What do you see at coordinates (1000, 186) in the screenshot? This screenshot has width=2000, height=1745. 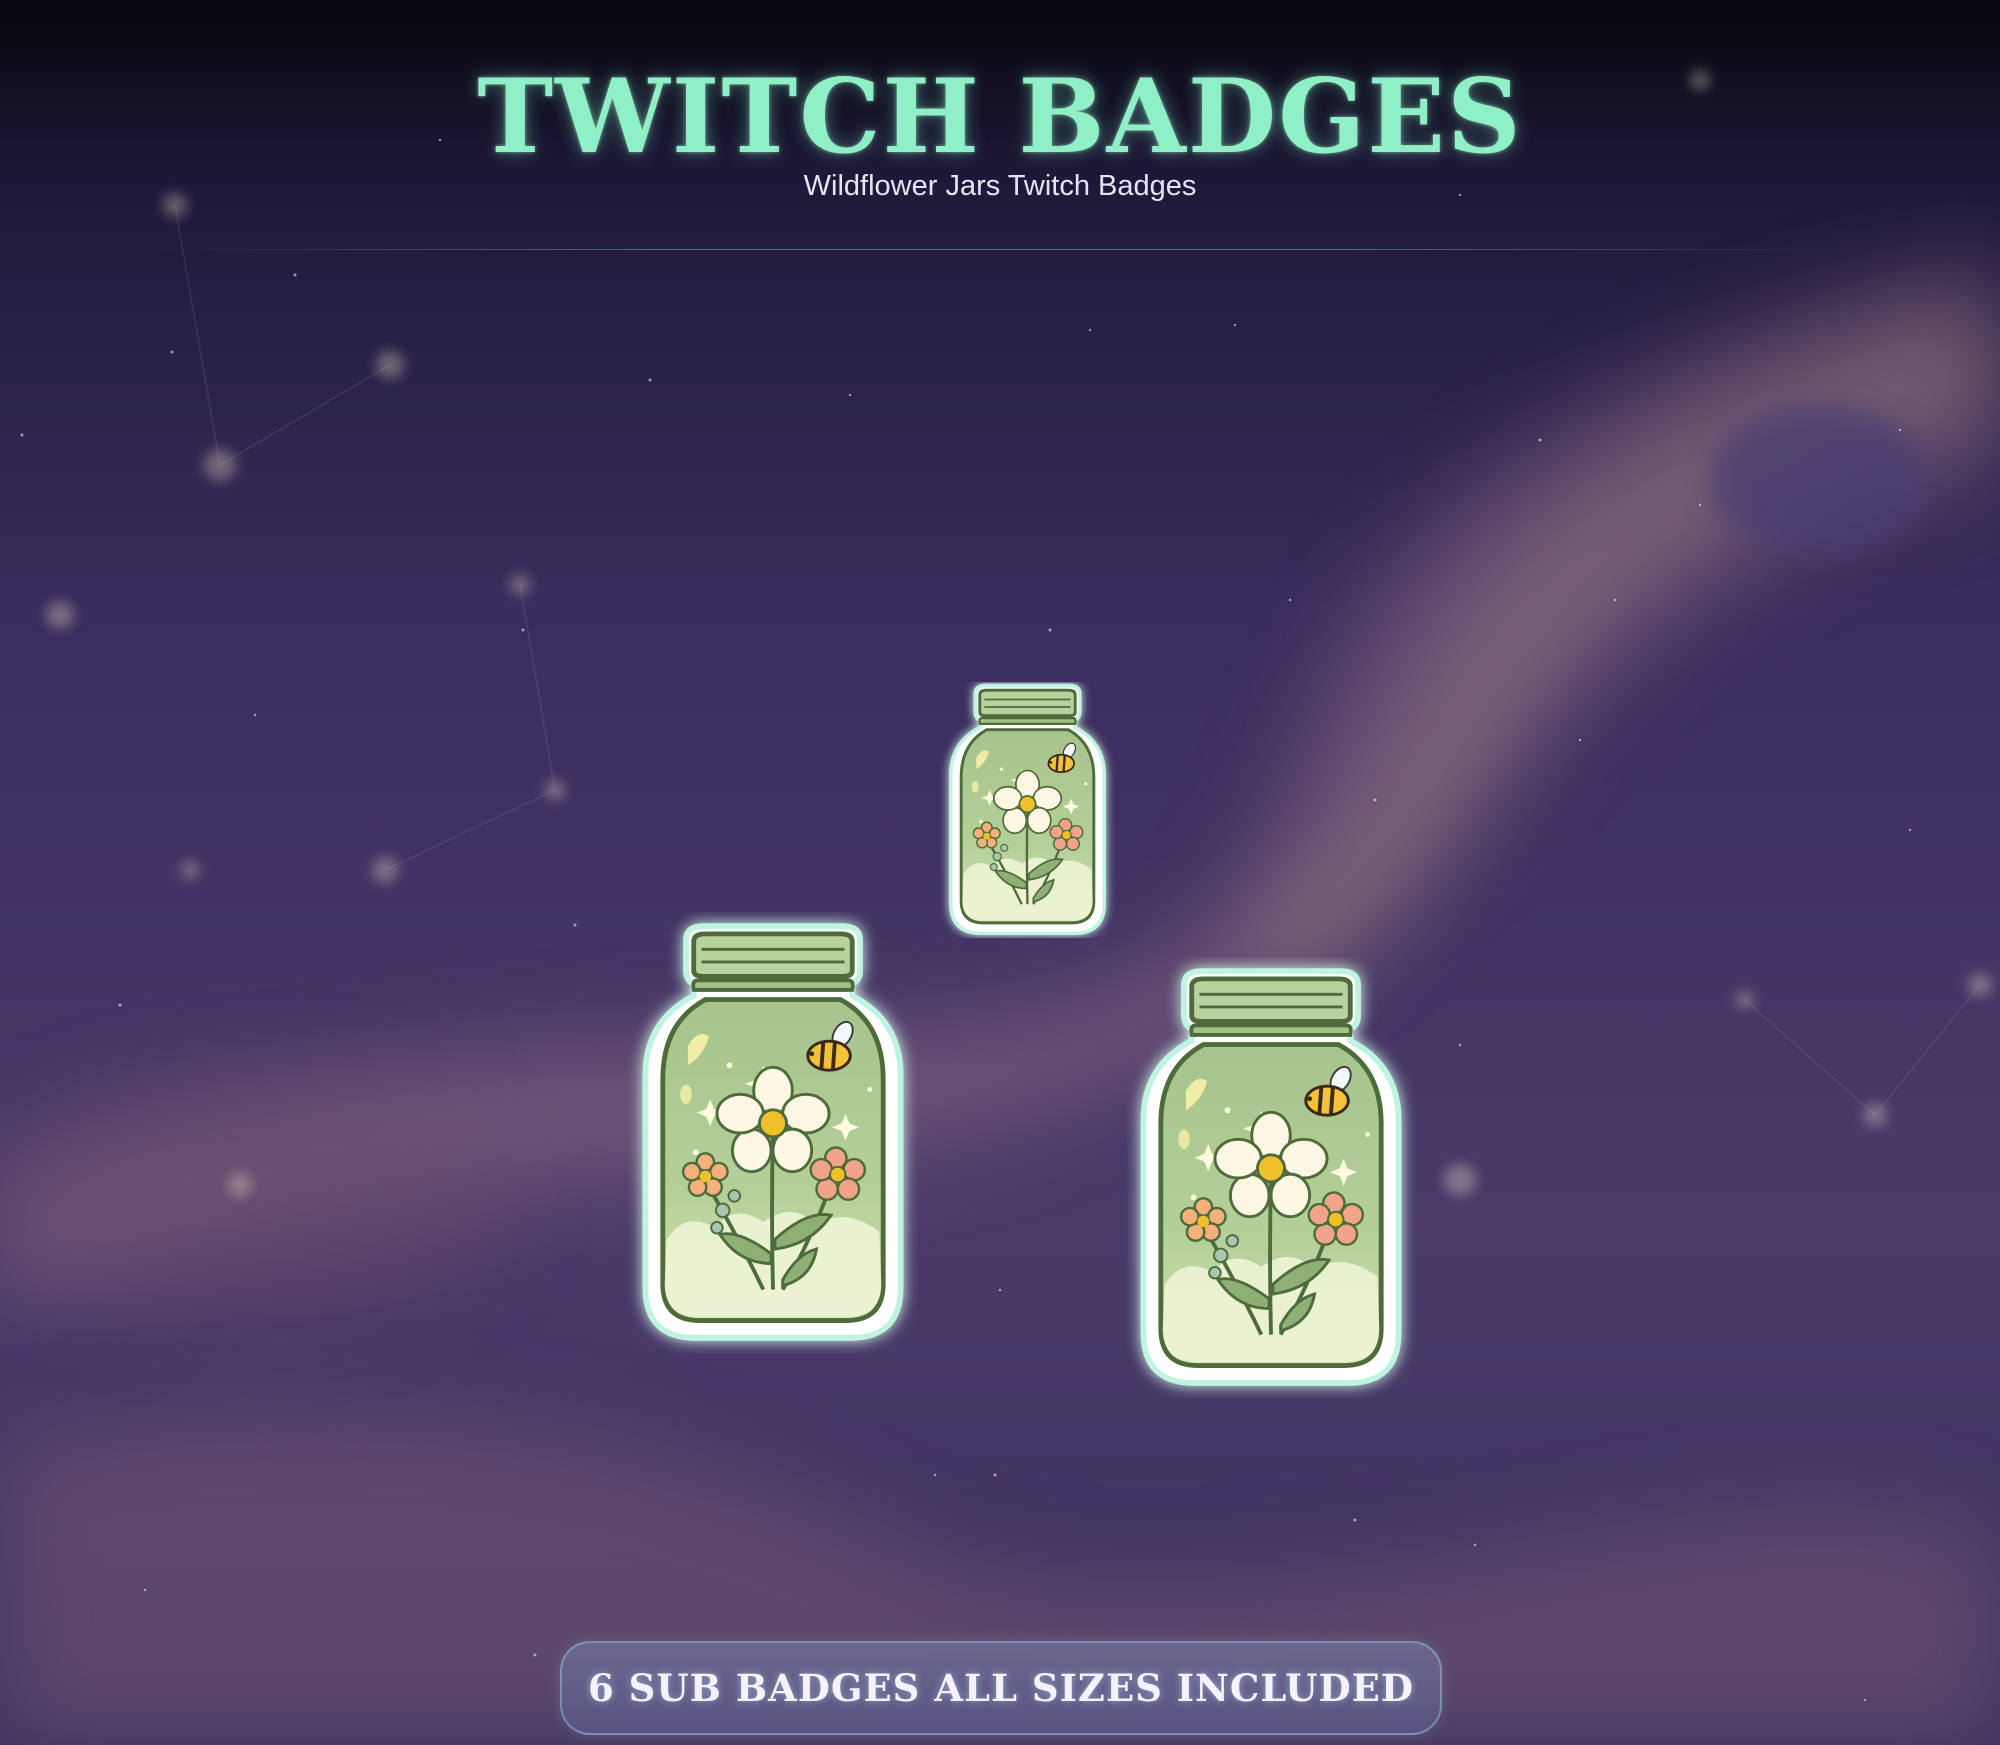 I see `page-subtitle: Wildflower Jars Twitch Badges` at bounding box center [1000, 186].